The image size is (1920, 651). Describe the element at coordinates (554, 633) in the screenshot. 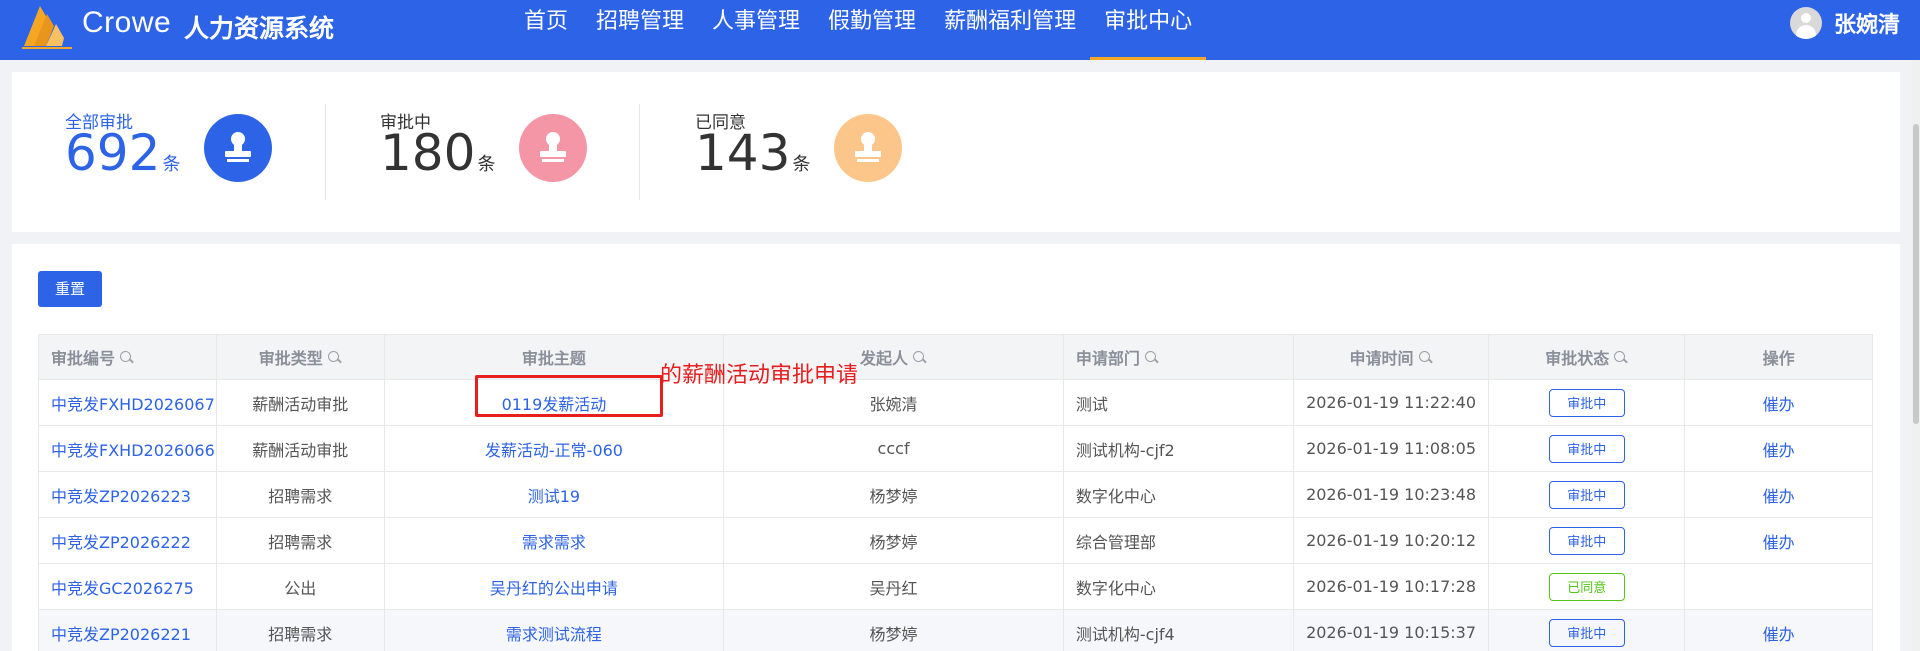

I see `approval-subject-link: 需求测试流程` at that location.